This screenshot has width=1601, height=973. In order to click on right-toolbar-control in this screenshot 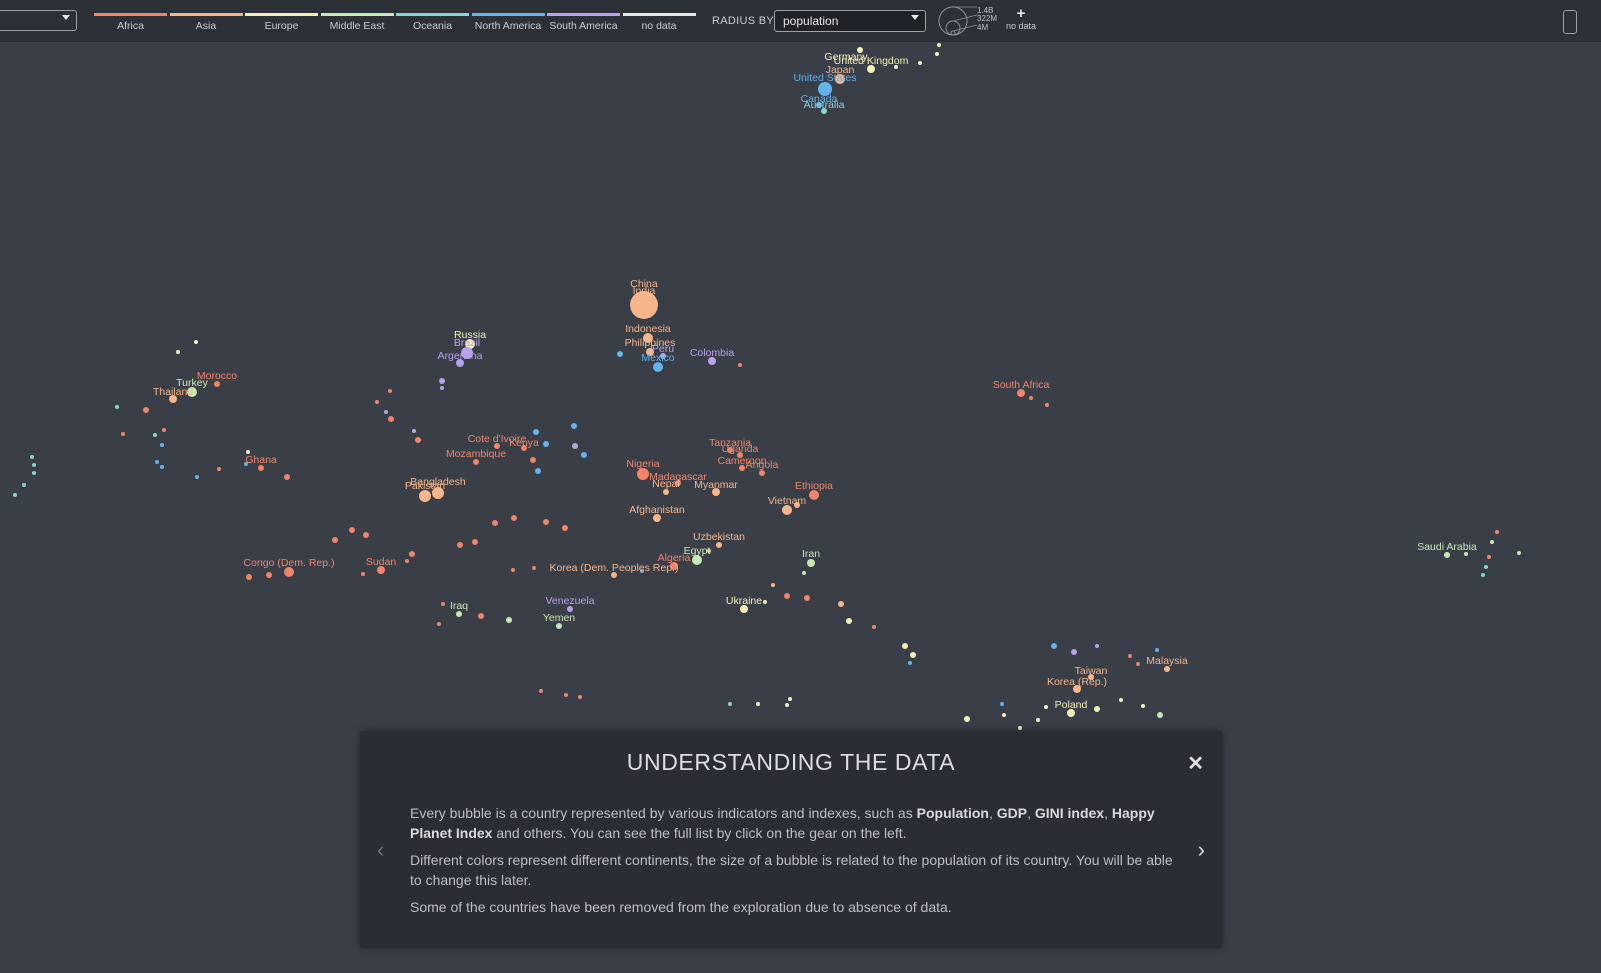, I will do `click(1570, 22)`.